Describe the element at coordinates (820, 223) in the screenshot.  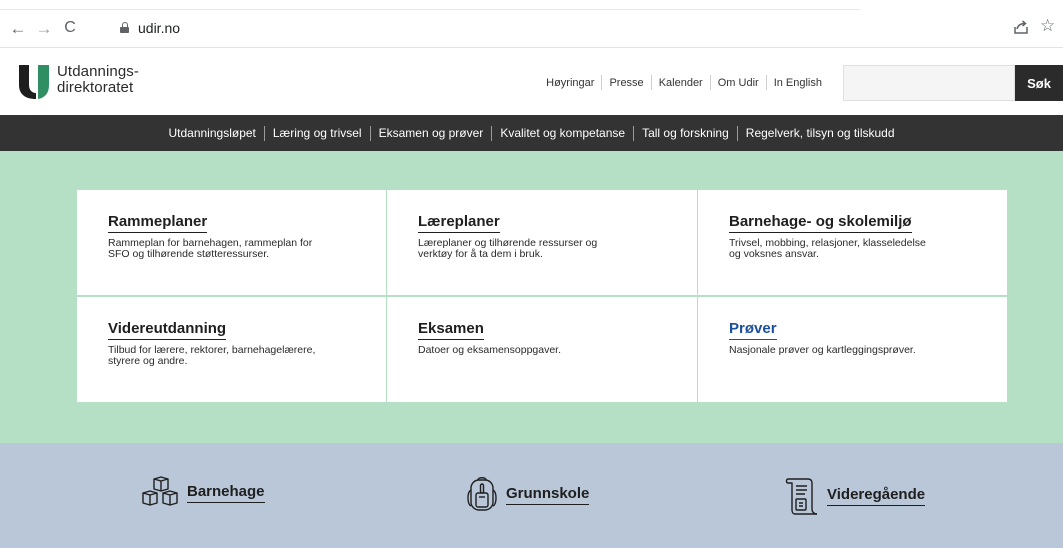
I see `card-title: Barnehage- og skolemiljø` at that location.